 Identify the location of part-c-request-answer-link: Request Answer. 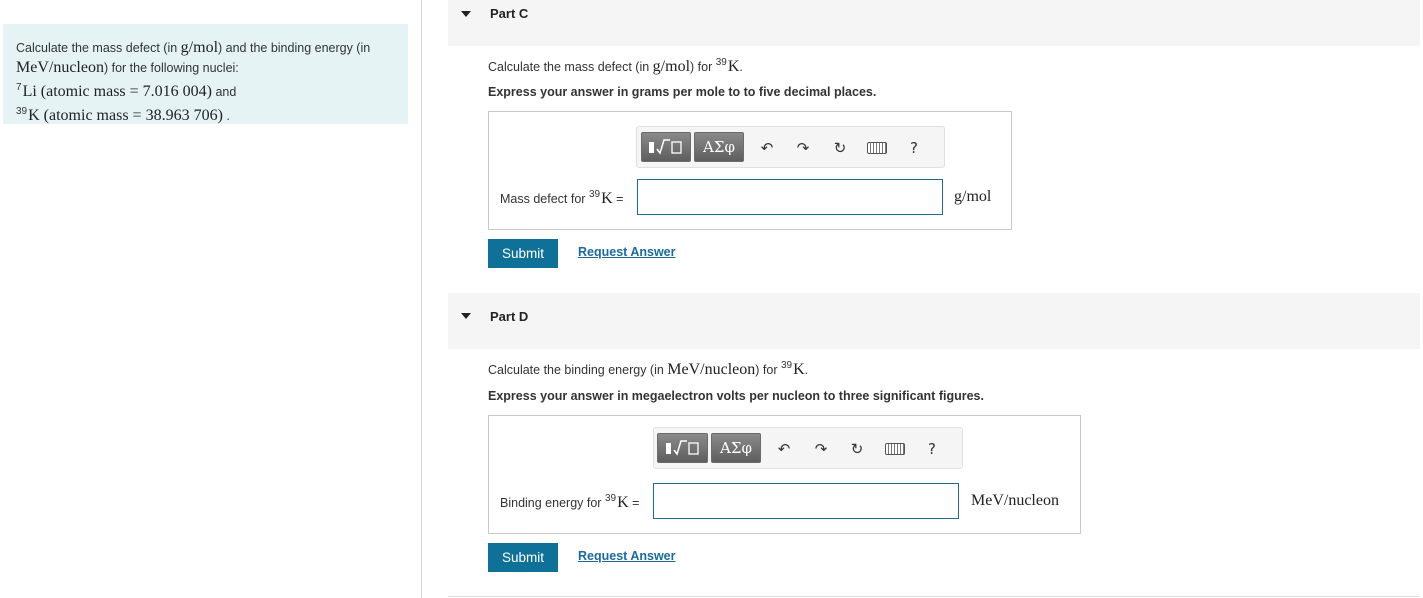
(626, 252).